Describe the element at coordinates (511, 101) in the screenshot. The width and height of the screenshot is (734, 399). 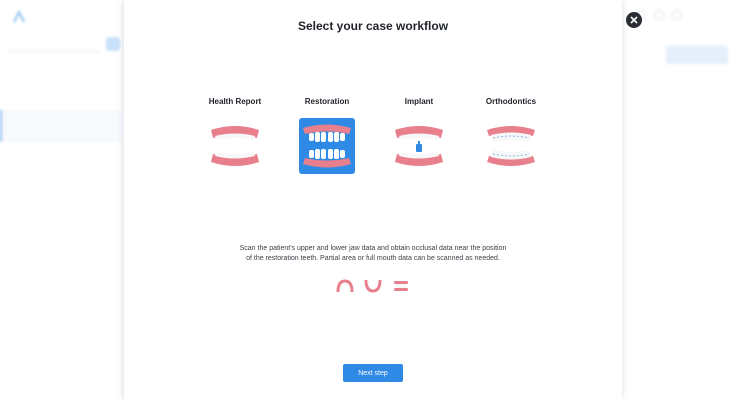
I see `workflow-label: Orthodontics` at that location.